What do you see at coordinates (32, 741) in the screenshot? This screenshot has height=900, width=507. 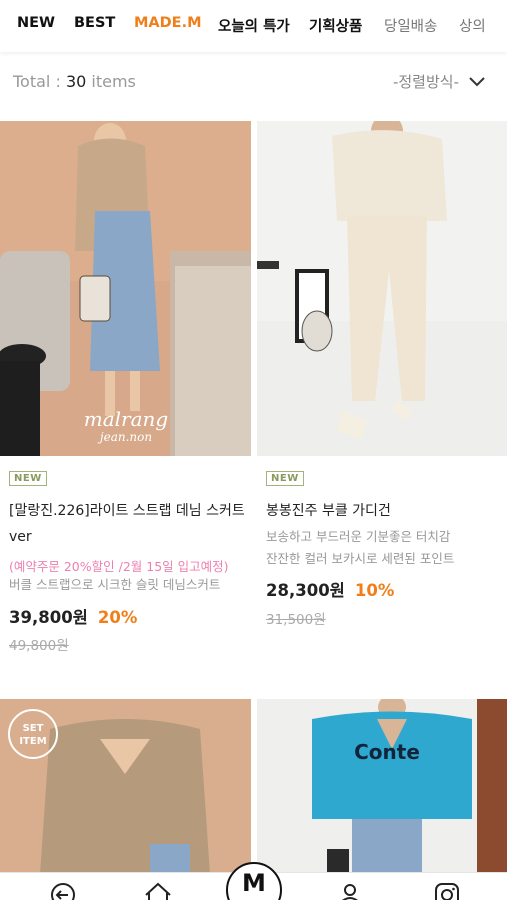 I see `set-badge-line2: ITEM` at bounding box center [32, 741].